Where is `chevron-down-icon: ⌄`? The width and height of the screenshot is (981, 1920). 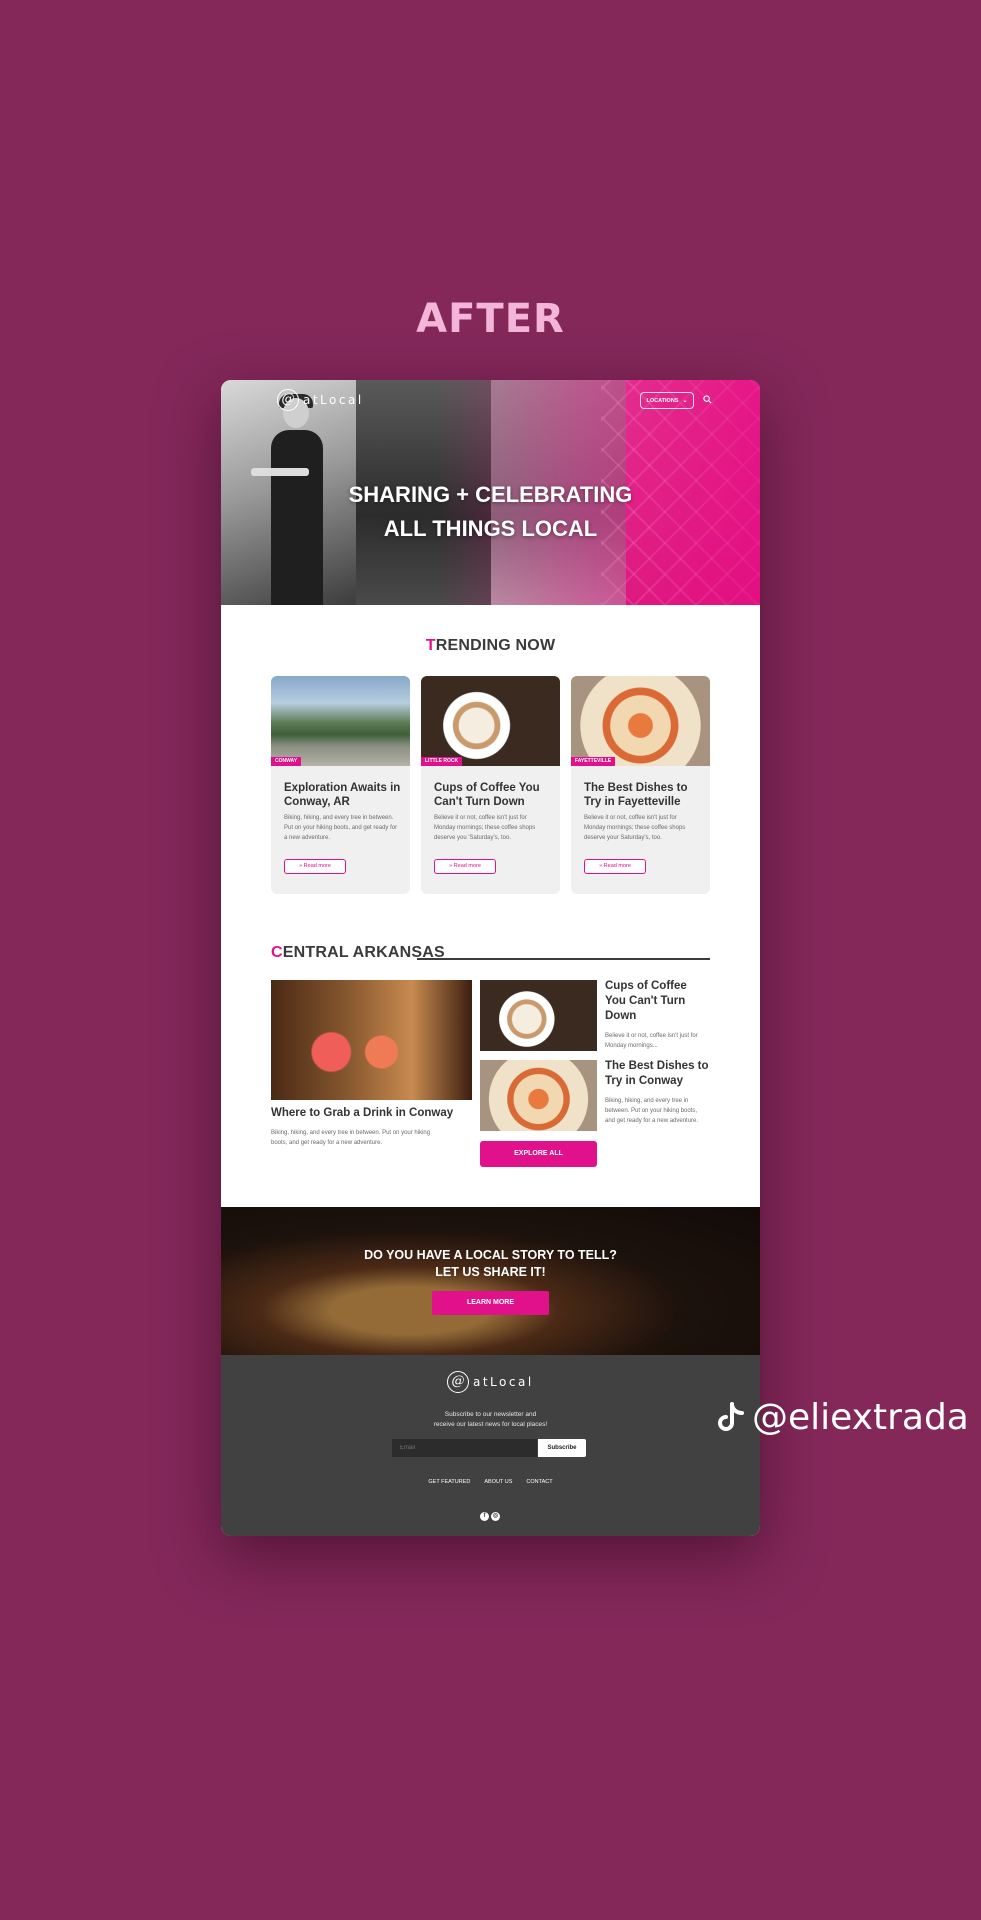 chevron-down-icon: ⌄ is located at coordinates (685, 401).